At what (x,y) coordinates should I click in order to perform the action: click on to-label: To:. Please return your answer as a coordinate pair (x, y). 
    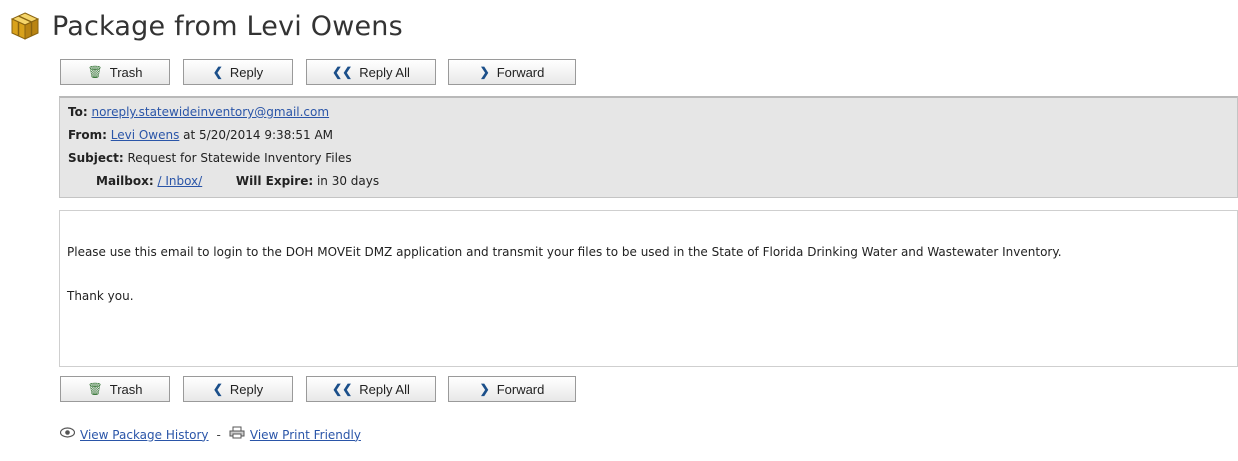
    Looking at the image, I should click on (78, 112).